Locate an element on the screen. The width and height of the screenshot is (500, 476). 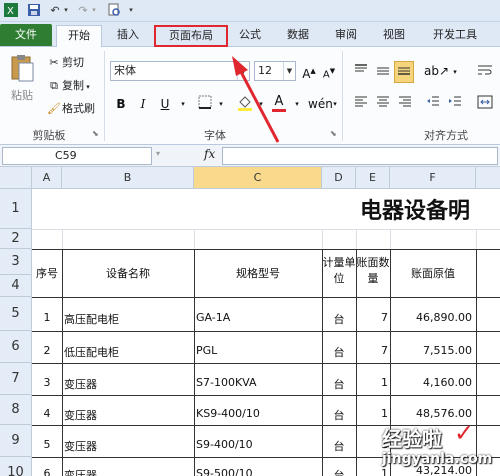
row-header-7: 7 is located at coordinates (16, 379).